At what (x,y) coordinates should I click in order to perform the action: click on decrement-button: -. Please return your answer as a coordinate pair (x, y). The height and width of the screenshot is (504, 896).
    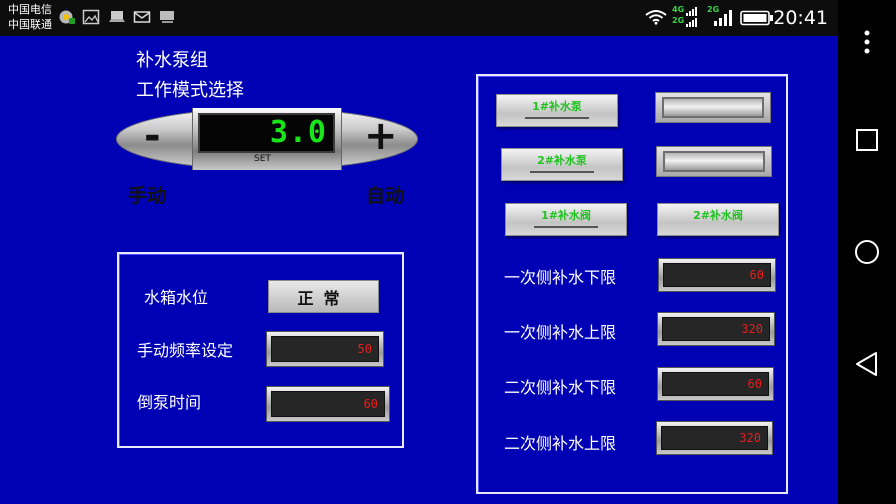
    Looking at the image, I should click on (152, 136).